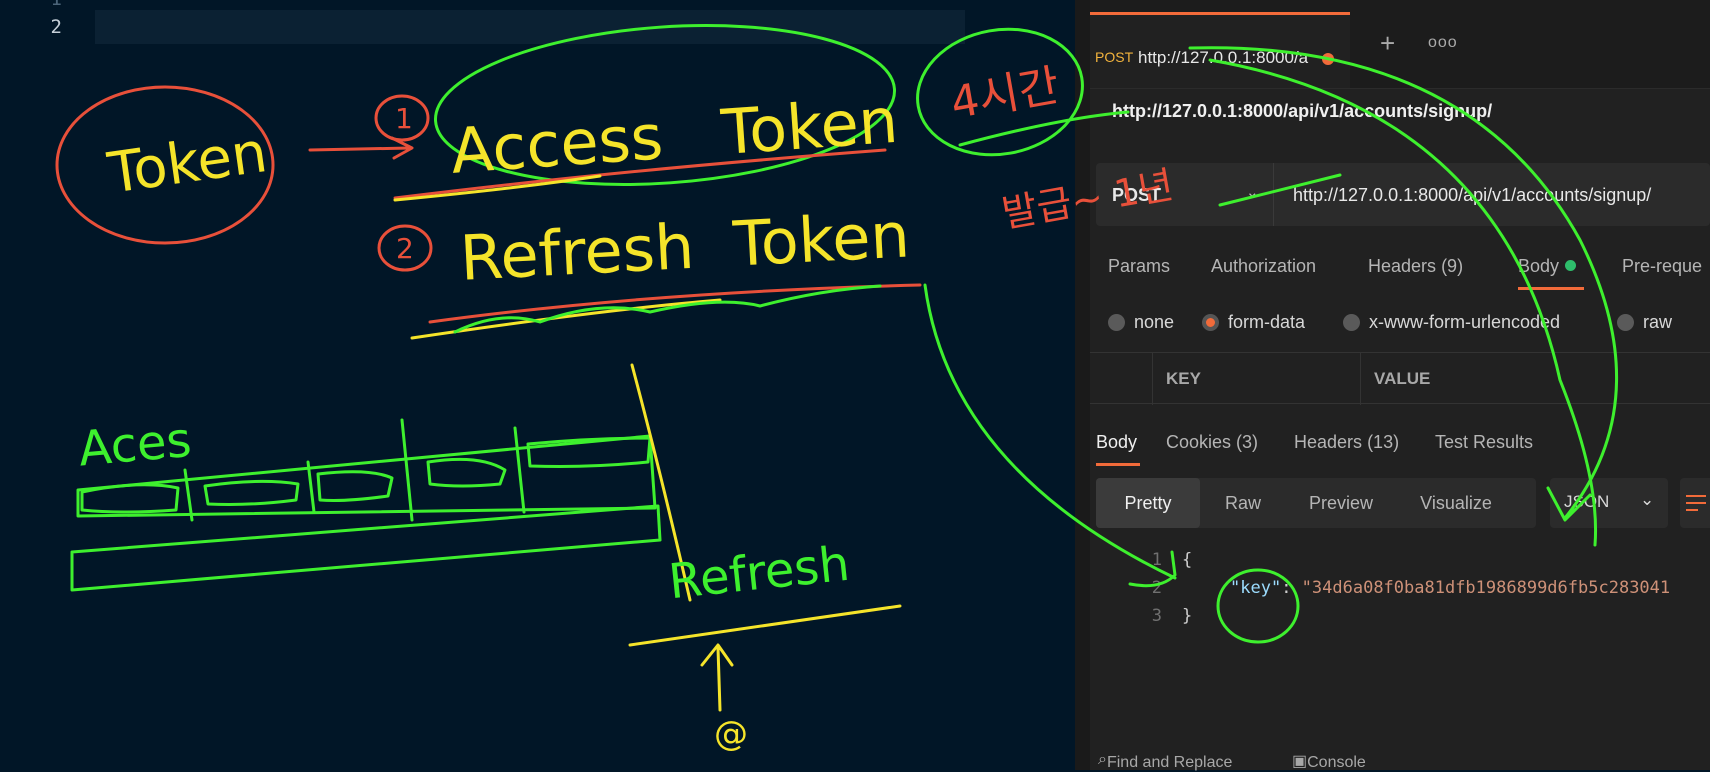 This screenshot has height=772, width=1710. Describe the element at coordinates (1387, 43) in the screenshot. I see `new-tab-plus-icon: +` at that location.